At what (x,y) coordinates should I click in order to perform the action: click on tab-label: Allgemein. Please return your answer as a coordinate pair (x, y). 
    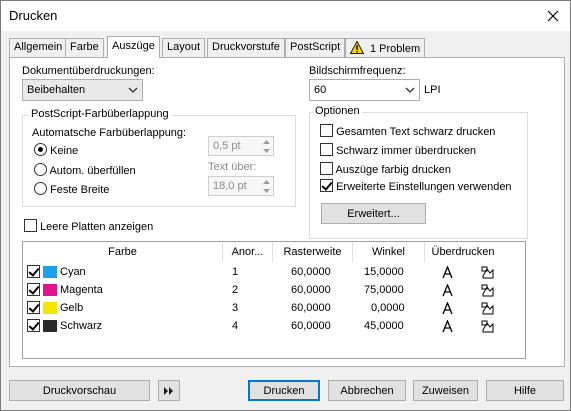
    Looking at the image, I should click on (38, 47).